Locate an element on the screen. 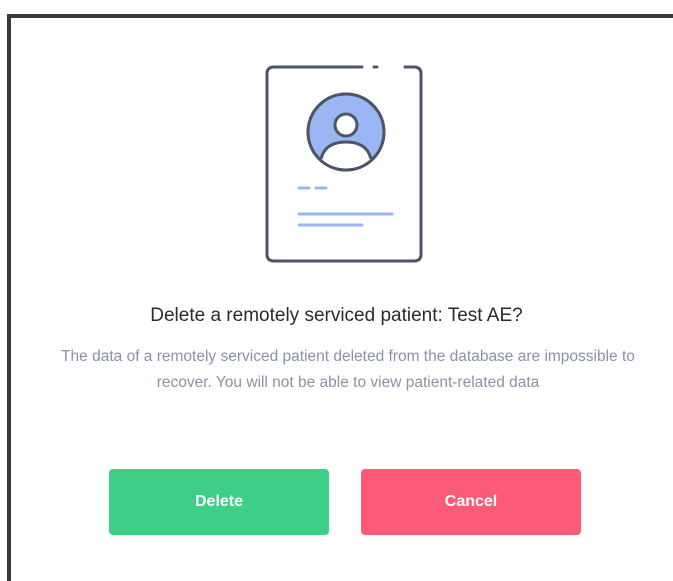  cancel-button: Cancel is located at coordinates (471, 502).